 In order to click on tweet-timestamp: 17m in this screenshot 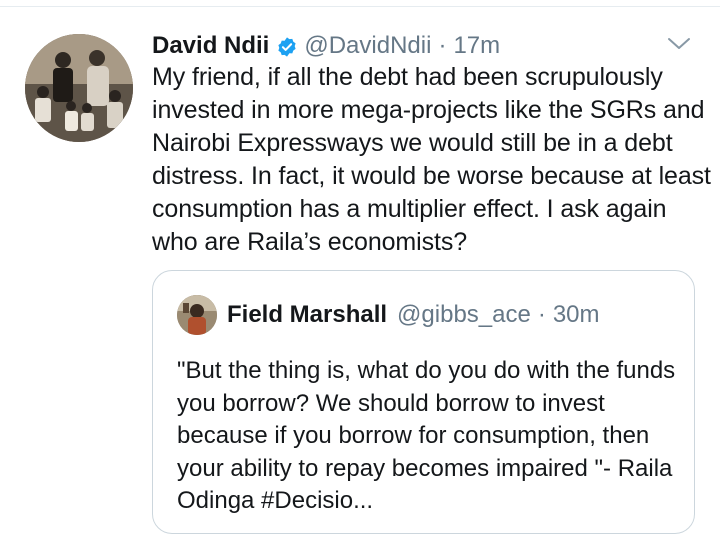, I will do `click(476, 46)`.